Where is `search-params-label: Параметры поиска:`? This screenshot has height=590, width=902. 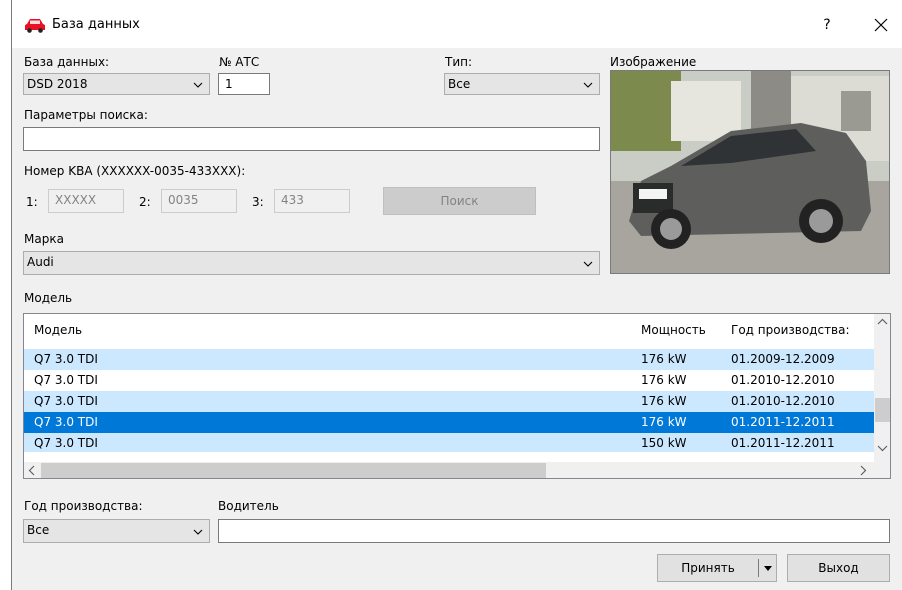 search-params-label: Параметры поиска: is located at coordinates (86, 115).